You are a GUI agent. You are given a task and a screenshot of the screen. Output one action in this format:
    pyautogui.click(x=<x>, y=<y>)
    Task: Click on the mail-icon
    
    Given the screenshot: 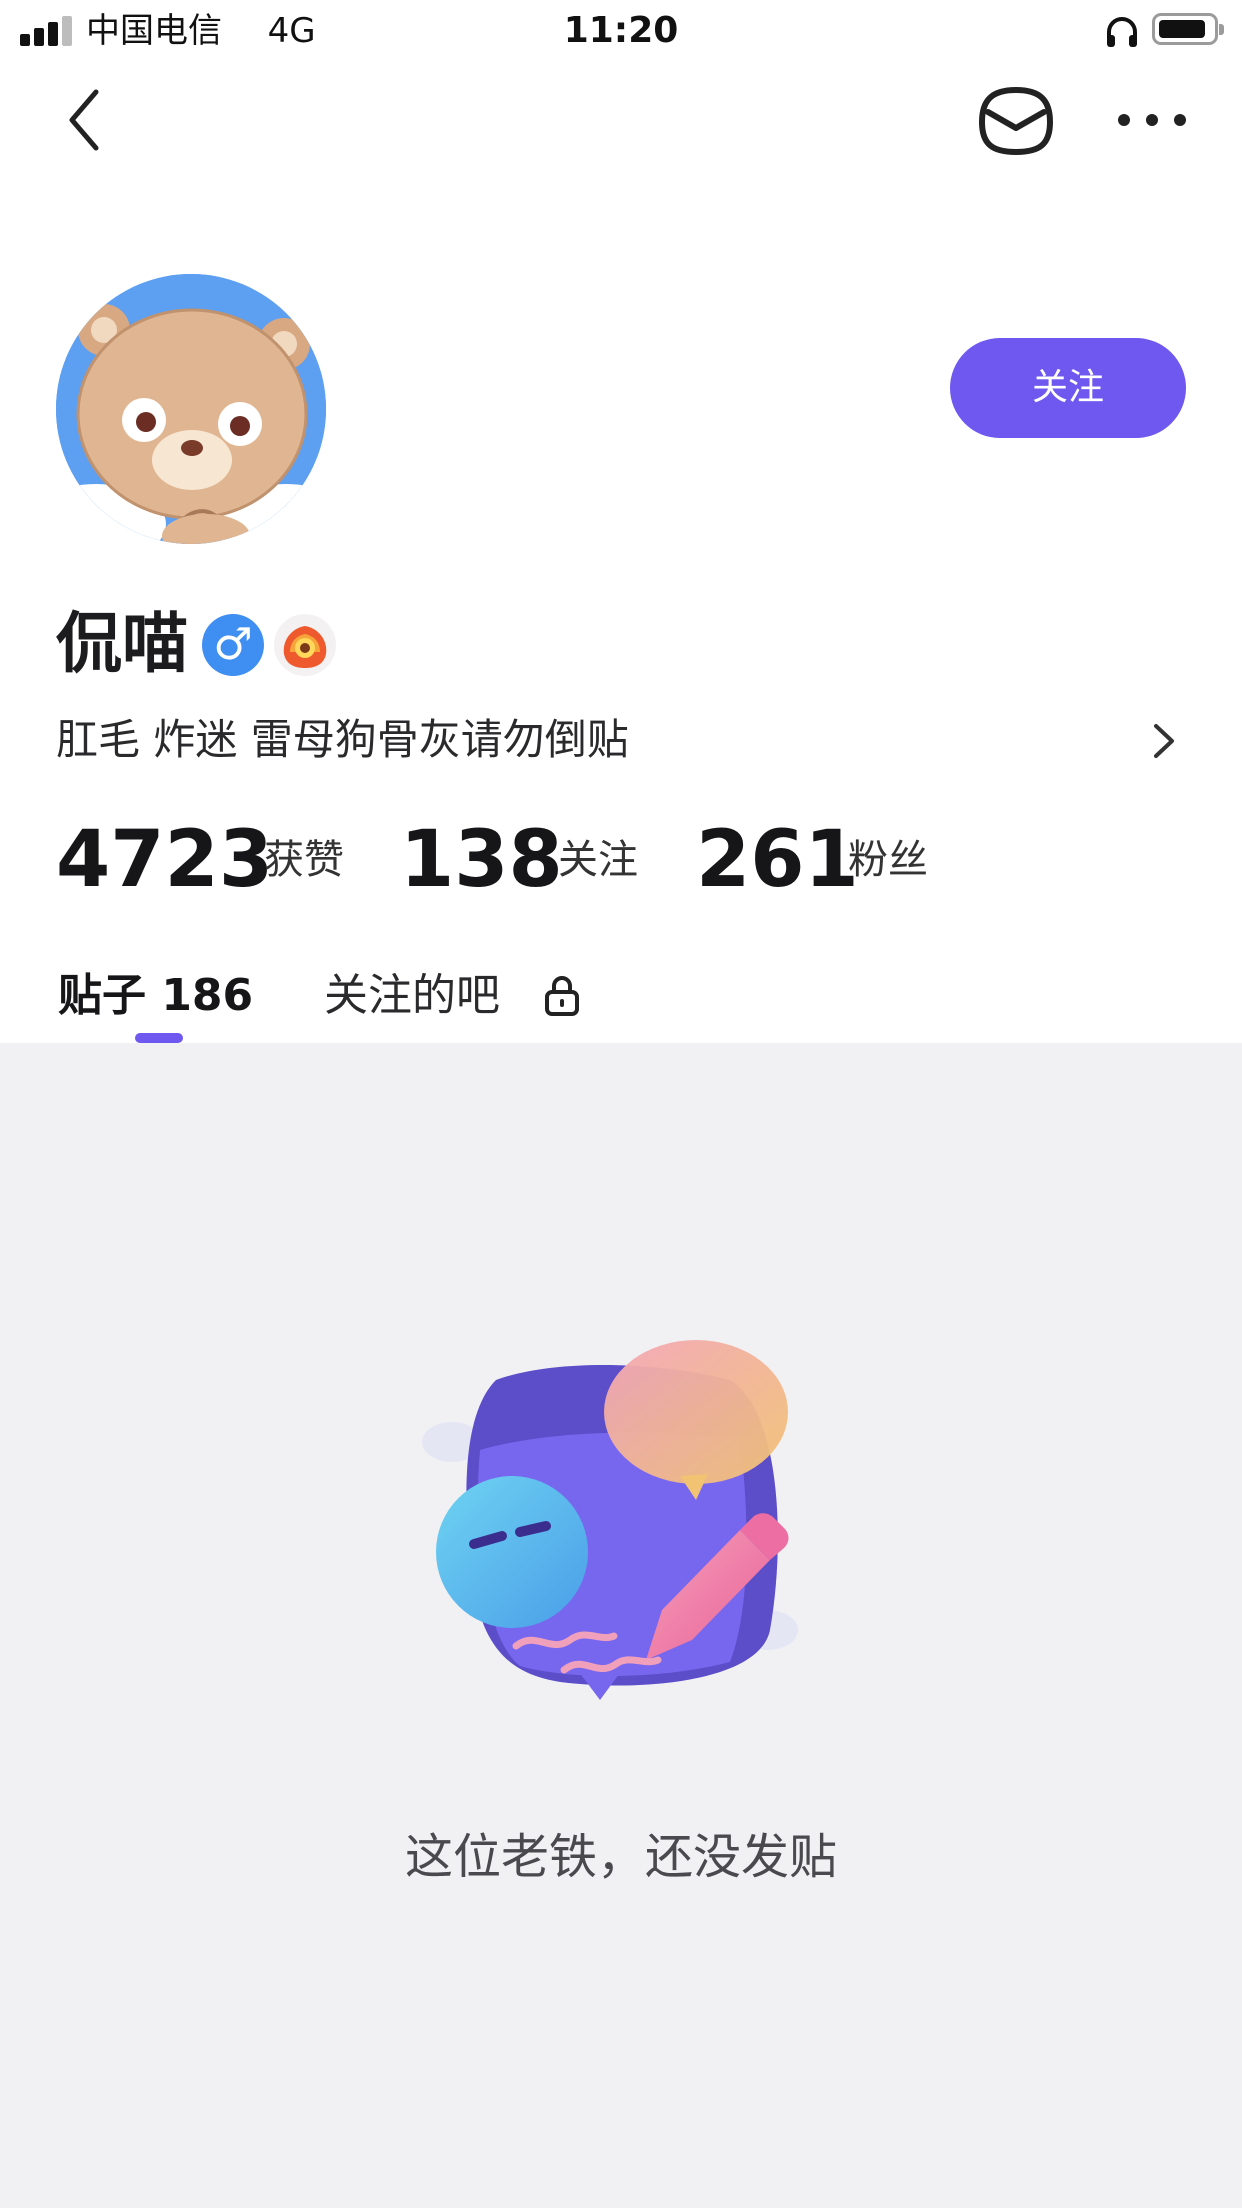 What is the action you would take?
    pyautogui.click(x=1016, y=121)
    